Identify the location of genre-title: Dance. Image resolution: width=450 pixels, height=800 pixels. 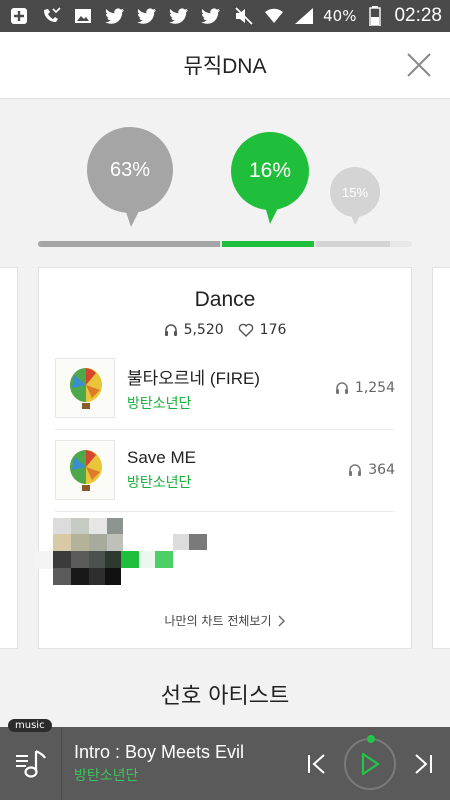
(225, 299).